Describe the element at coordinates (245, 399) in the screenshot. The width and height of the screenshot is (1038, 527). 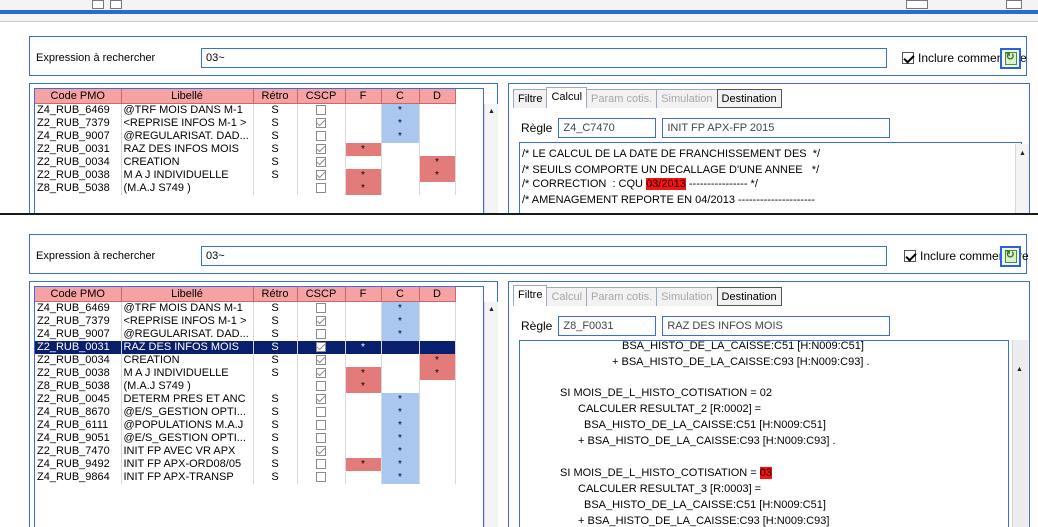
I see `table-row: Z2_RUB_0045 DETERM PRES ET ANC S *` at that location.